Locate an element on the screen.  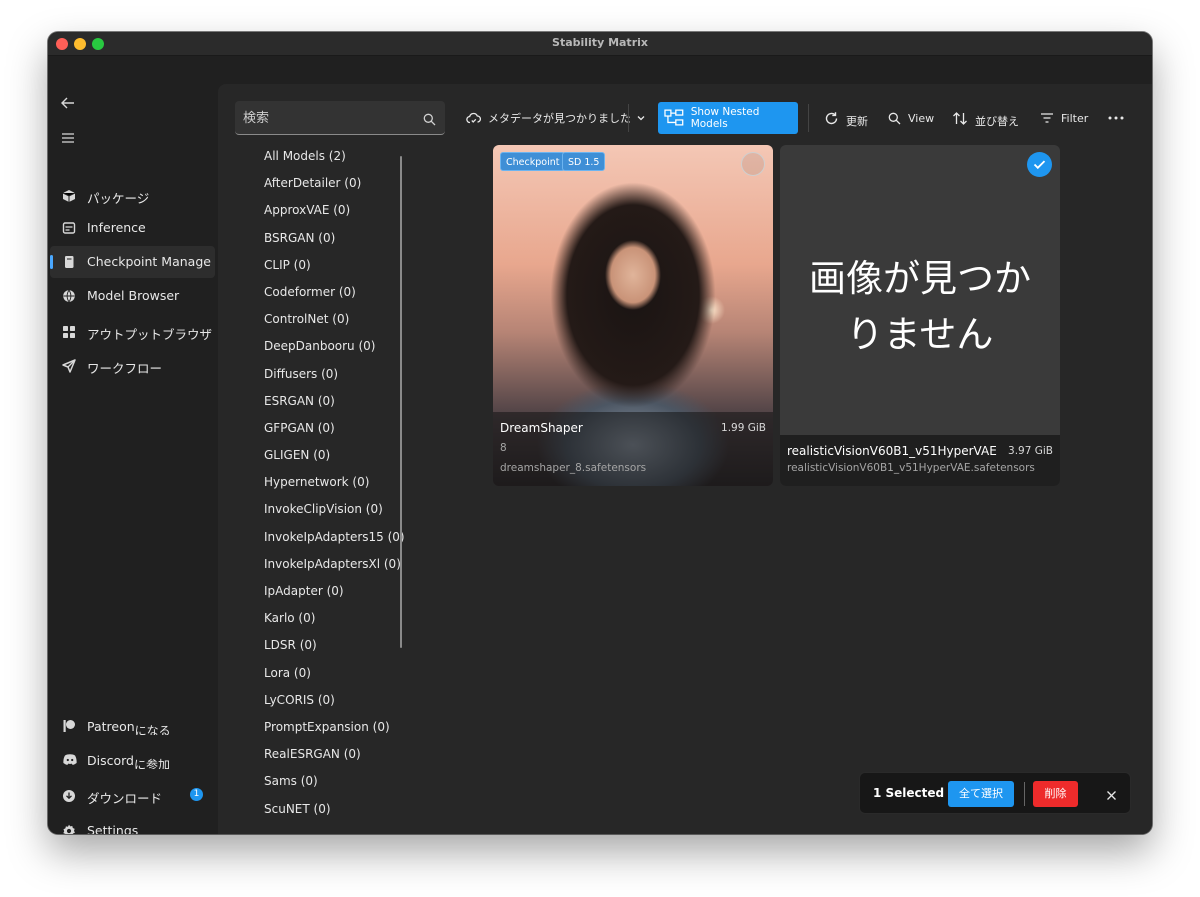
window-title: Stability Matrix is located at coordinates (600, 42).